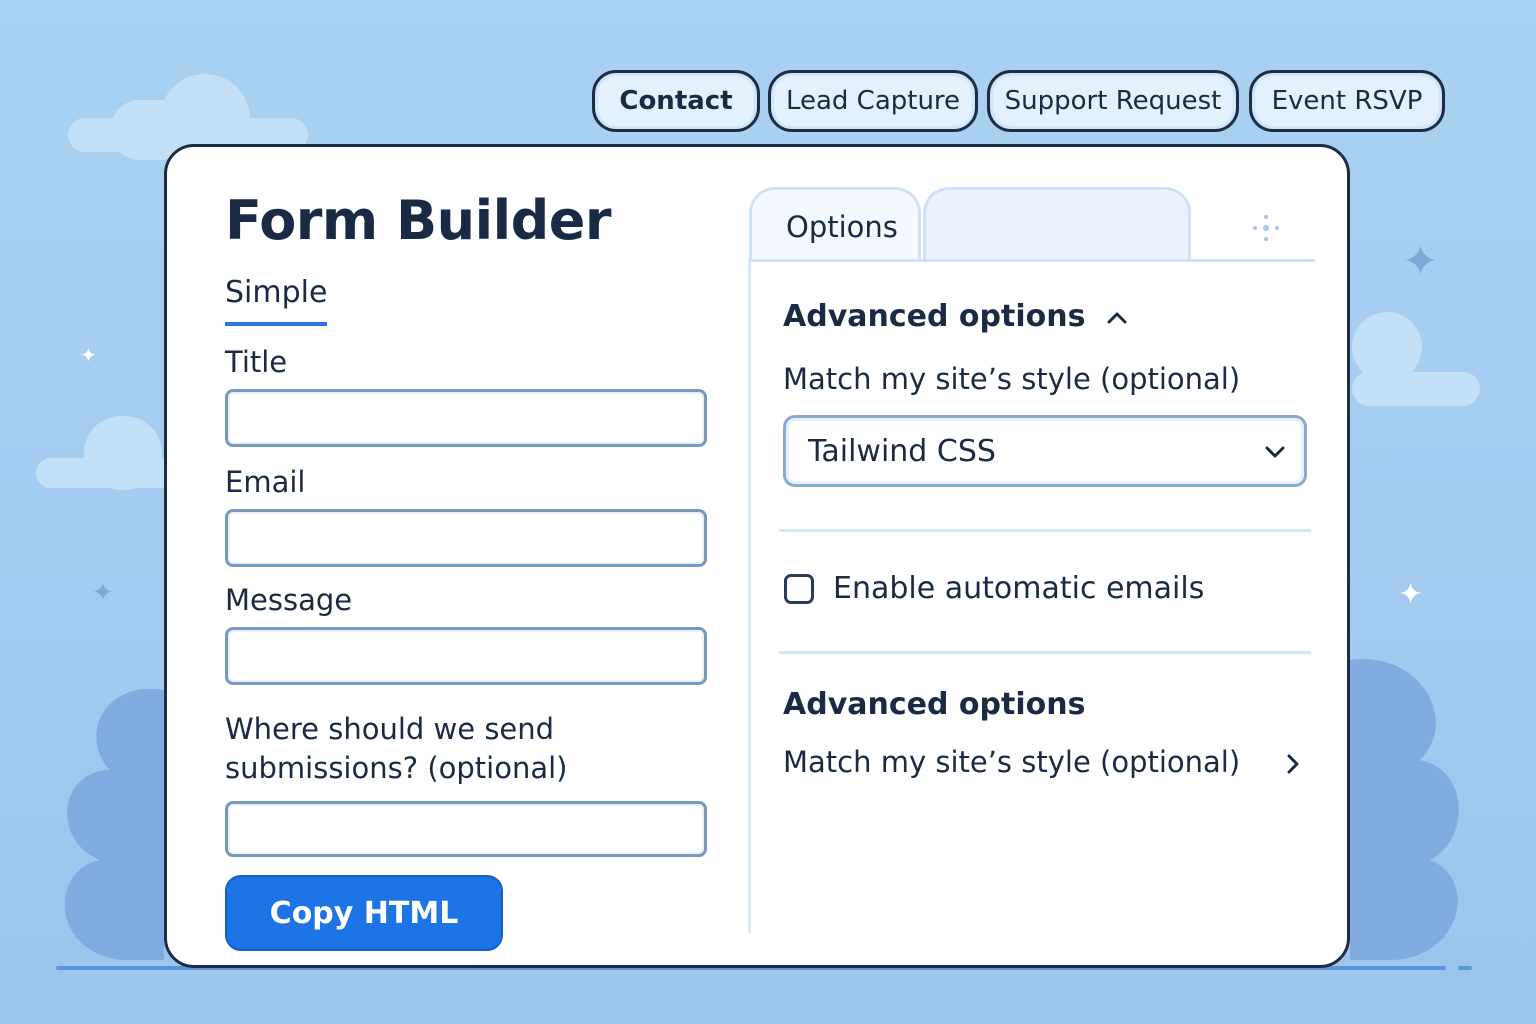 The image size is (1536, 1024). What do you see at coordinates (289, 600) in the screenshot?
I see `message-label: Message` at bounding box center [289, 600].